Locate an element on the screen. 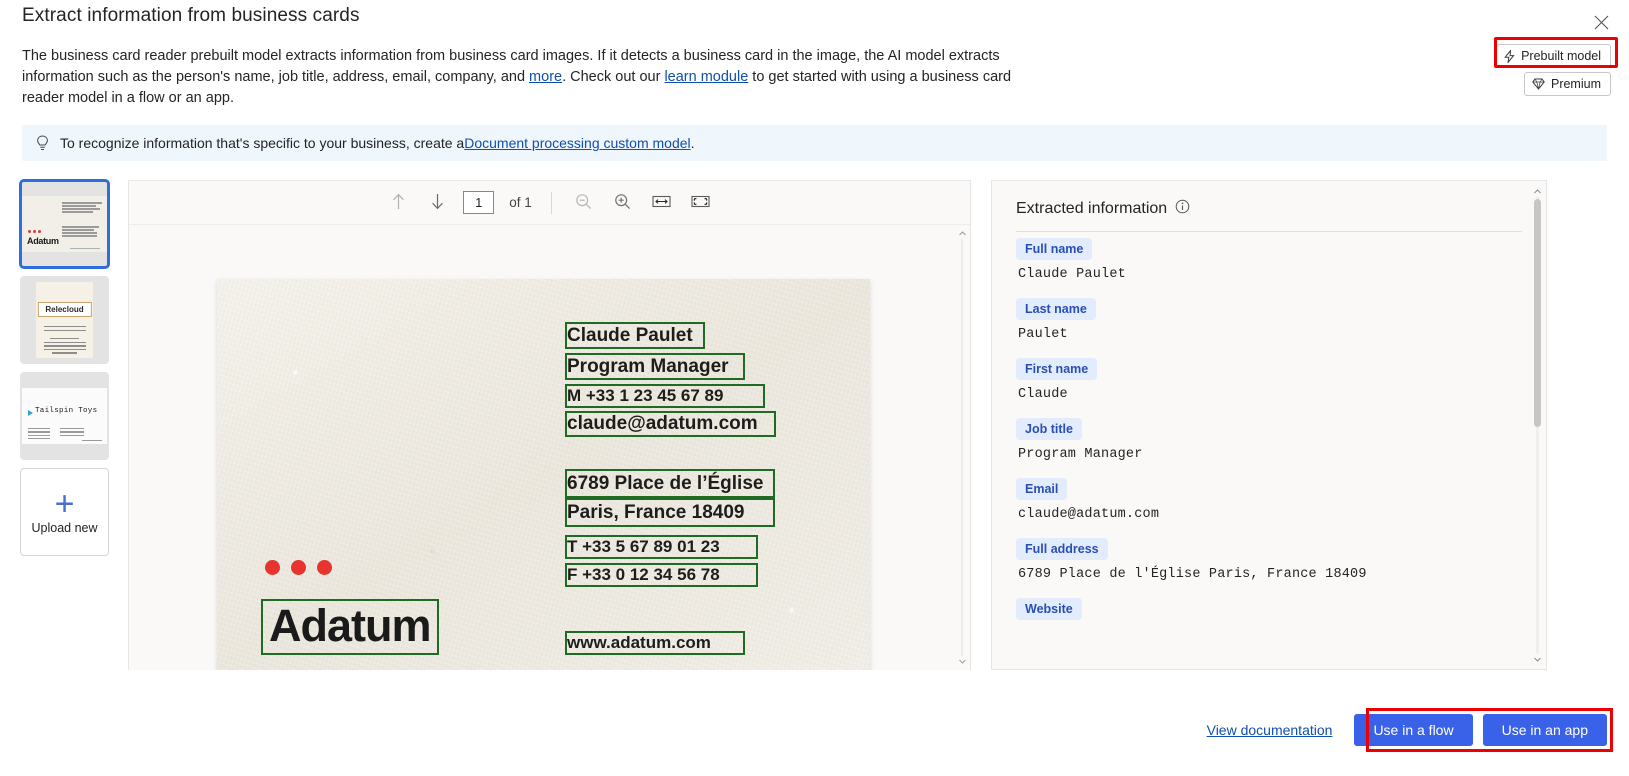  ocr-box: 6789 Place de l’Église is located at coordinates (670, 483).